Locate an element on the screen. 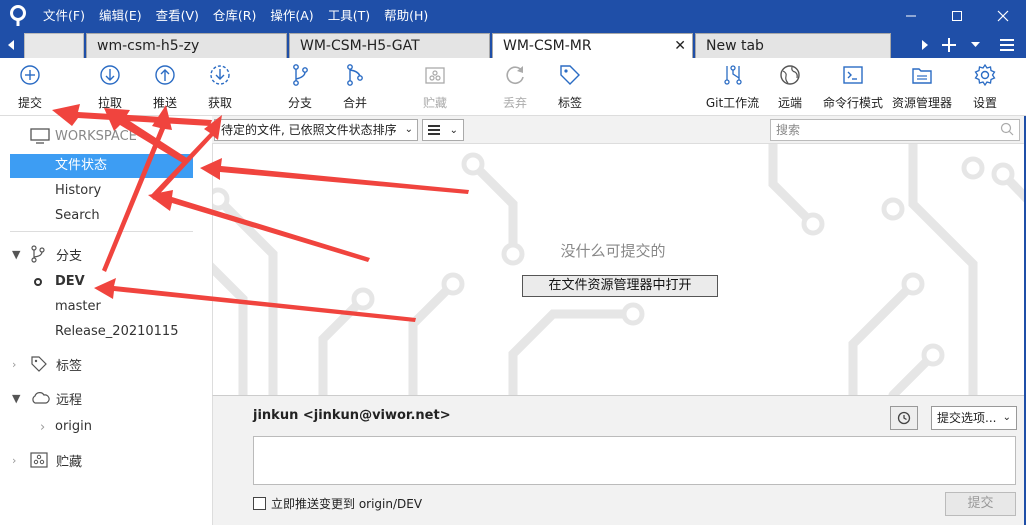 This screenshot has width=1026, height=525. explorer-label: 资源管理器 is located at coordinates (921, 103).